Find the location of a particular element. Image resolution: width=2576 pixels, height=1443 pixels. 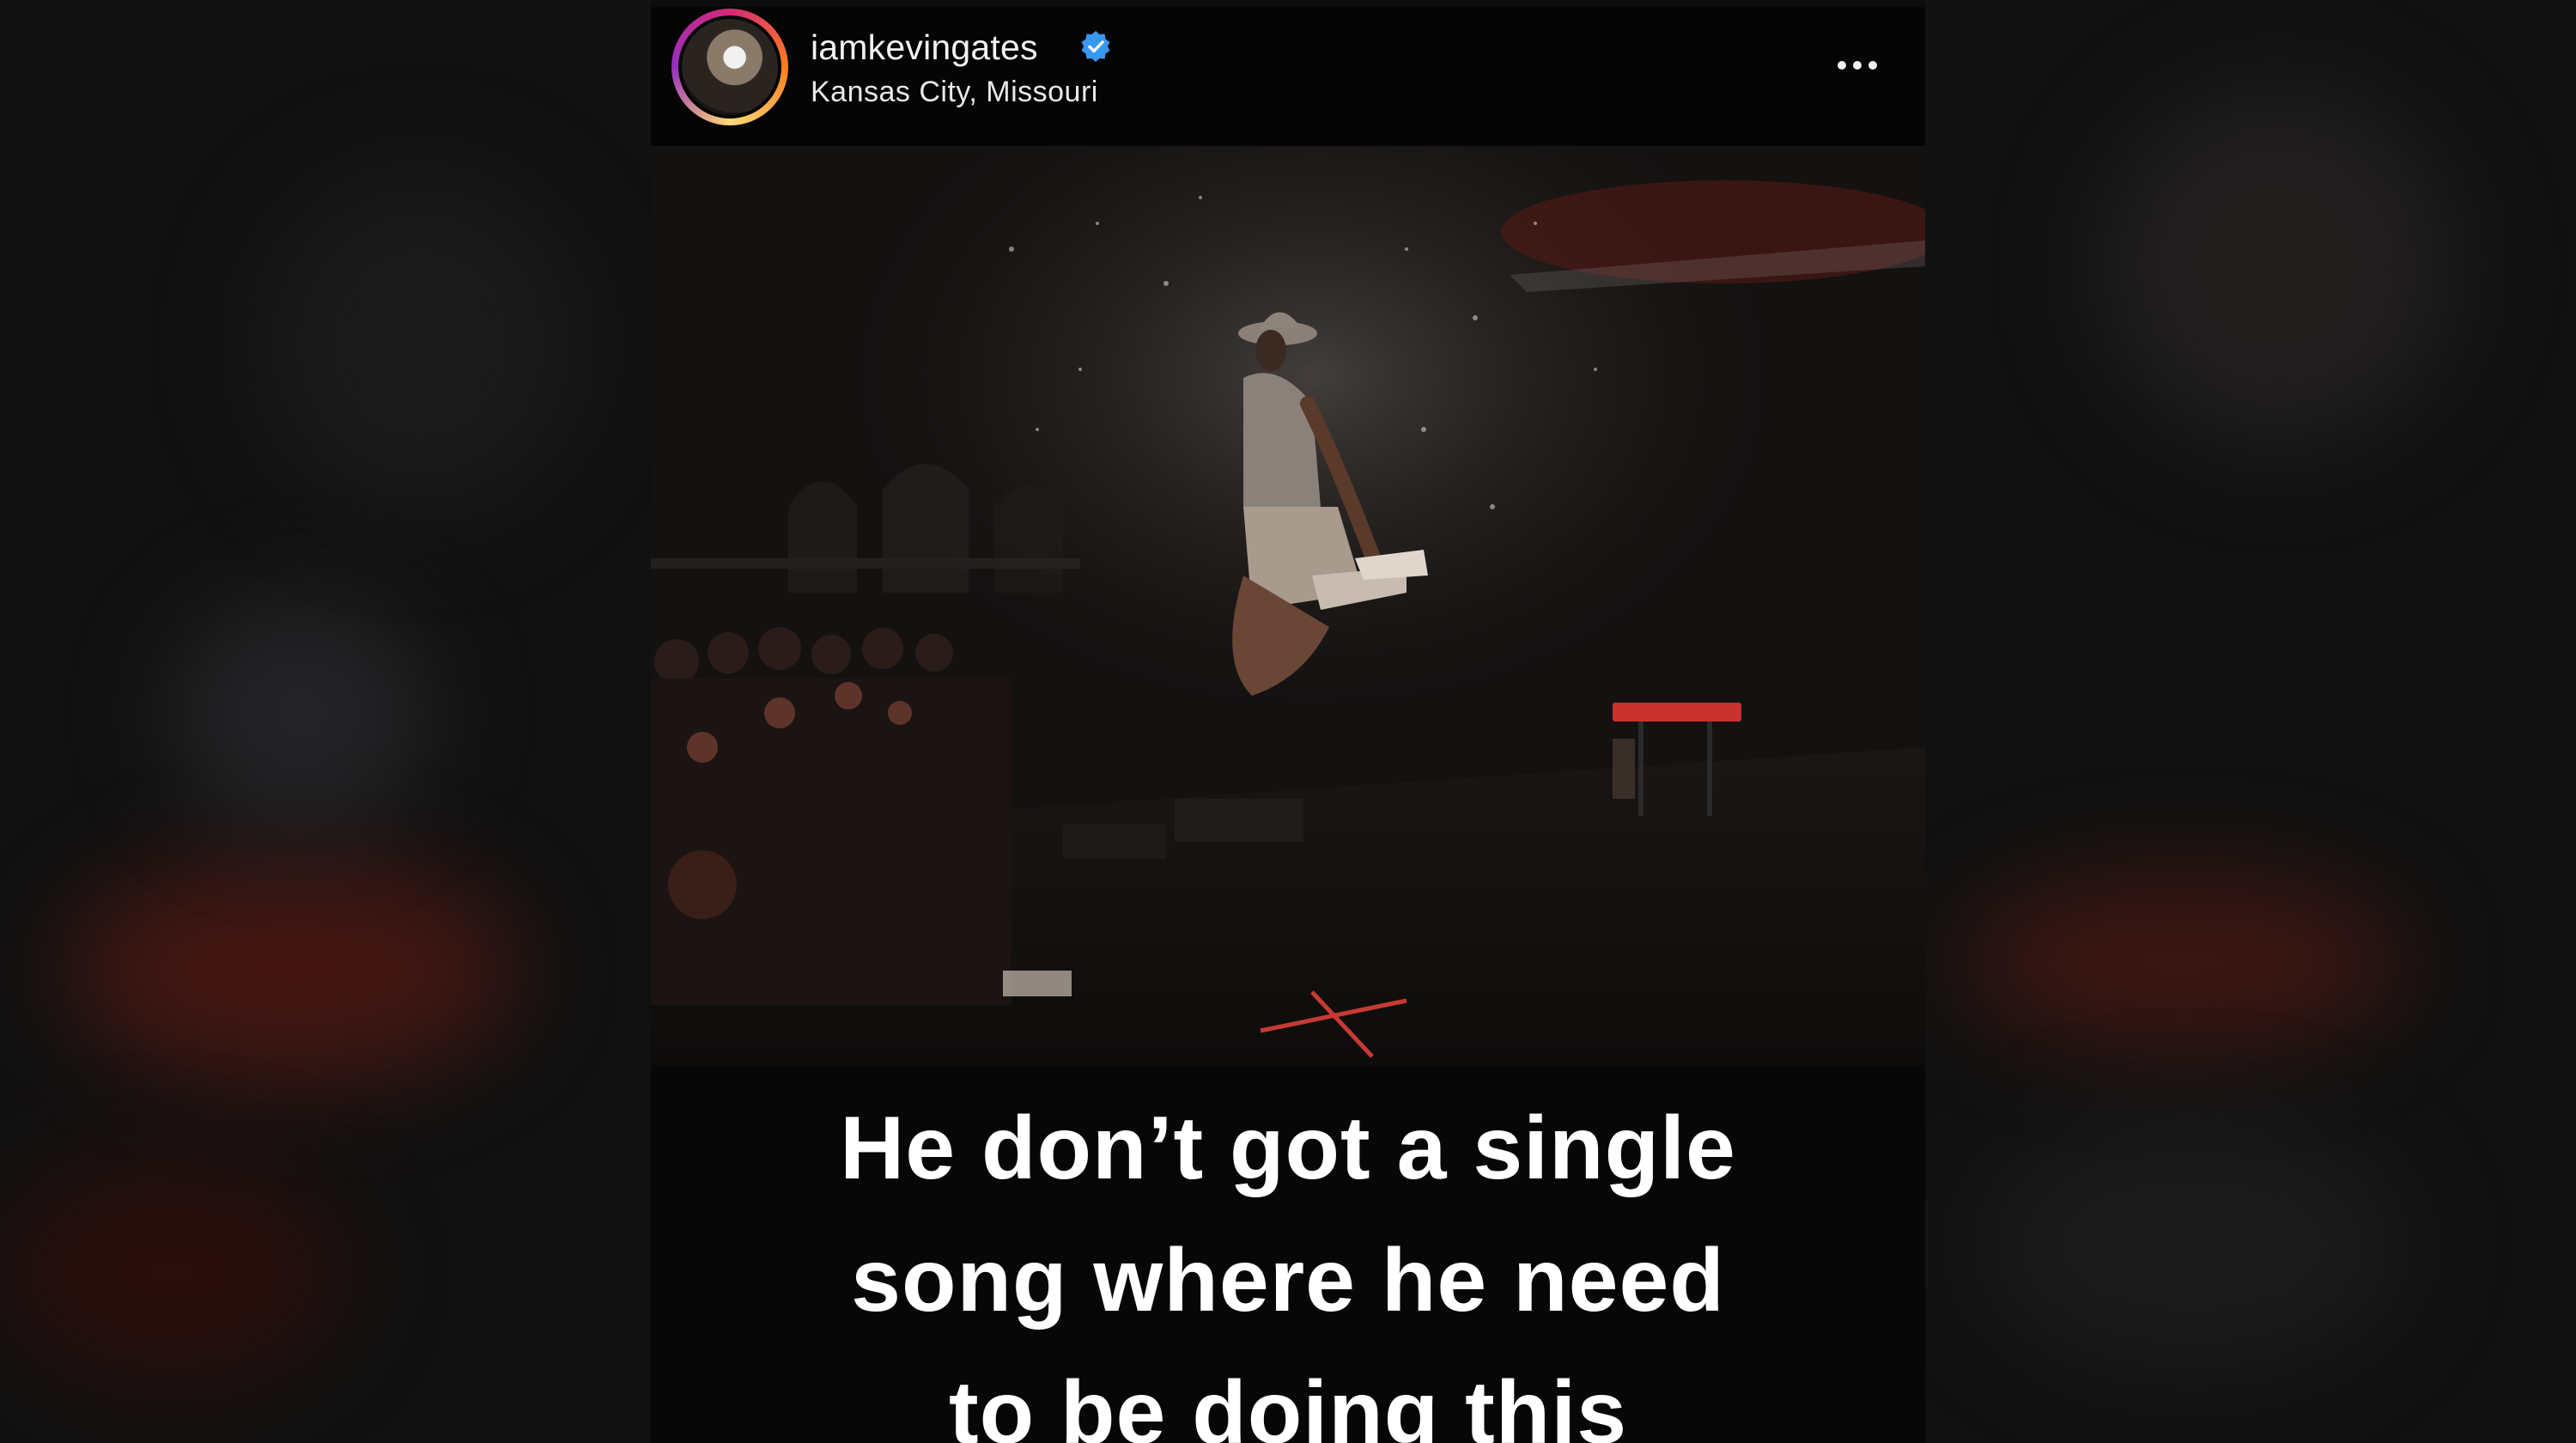

more-options-icon is located at coordinates (1857, 65).